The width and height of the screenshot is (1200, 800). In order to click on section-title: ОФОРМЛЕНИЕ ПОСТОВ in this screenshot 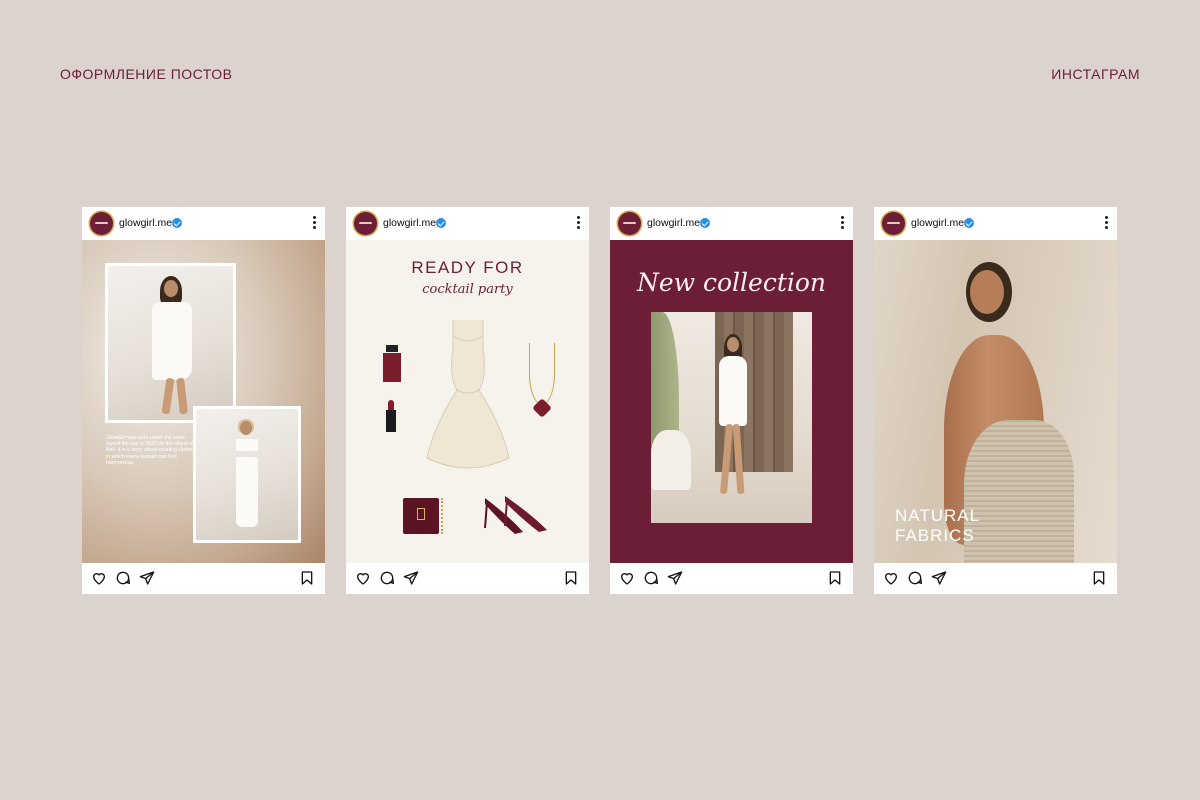, I will do `click(146, 74)`.